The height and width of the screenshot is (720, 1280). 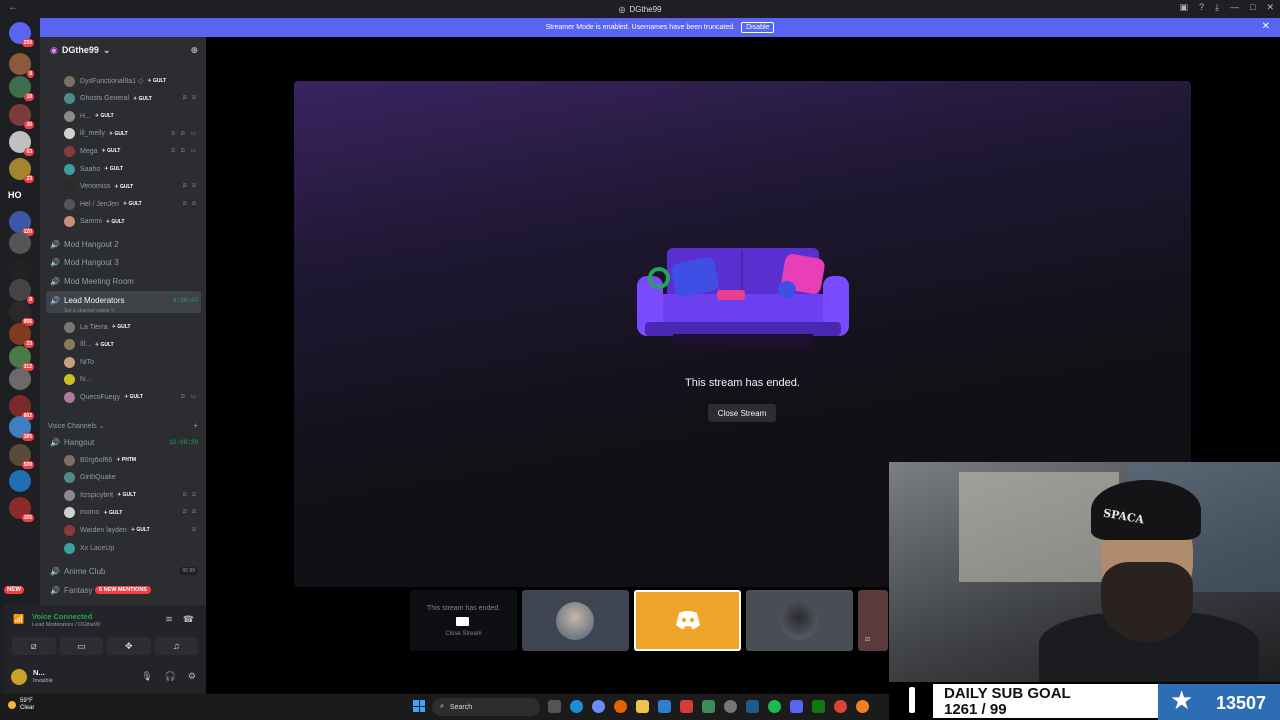 I want to click on voice-user-row: lil_melly ✈ GULT ⧄ ⧄ ▭, so click(x=123, y=134).